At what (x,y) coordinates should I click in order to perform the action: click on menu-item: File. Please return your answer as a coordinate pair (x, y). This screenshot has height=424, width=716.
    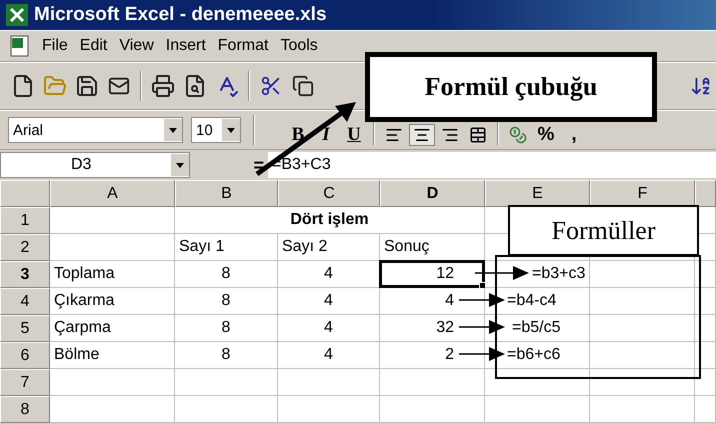
    Looking at the image, I should click on (55, 46).